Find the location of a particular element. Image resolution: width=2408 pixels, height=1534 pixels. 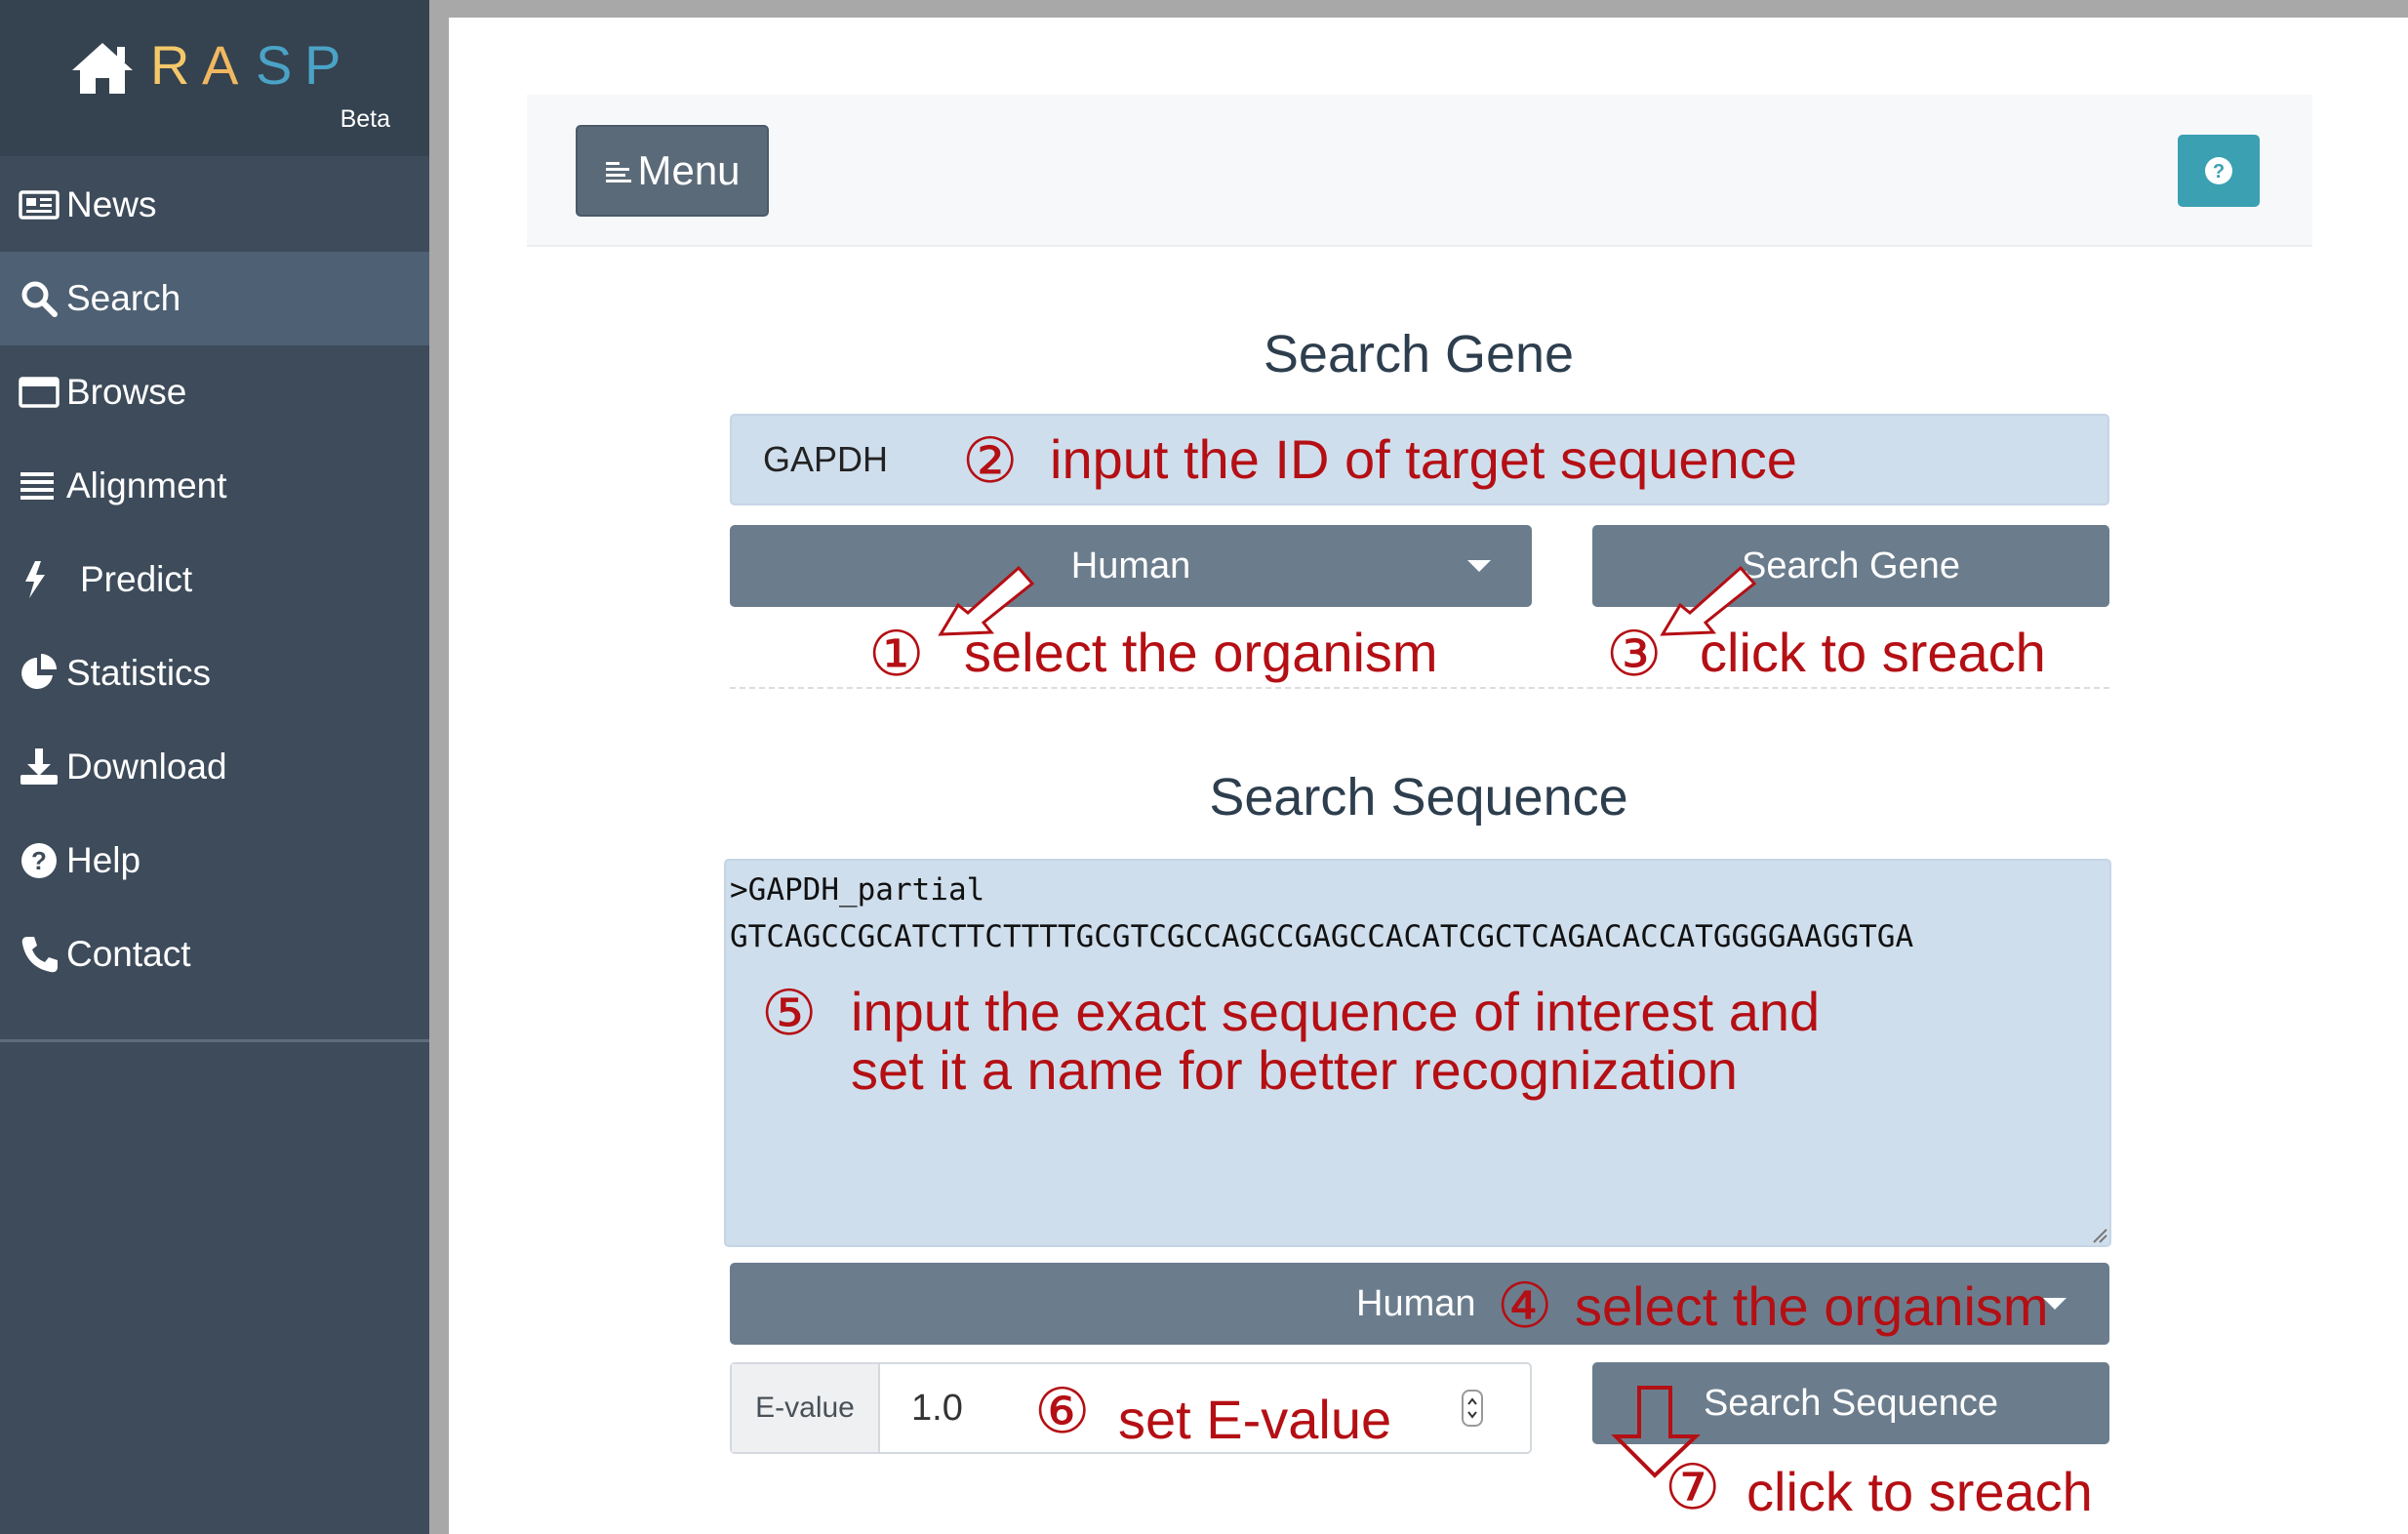

sequence-organism-value: Human is located at coordinates (1416, 1303).